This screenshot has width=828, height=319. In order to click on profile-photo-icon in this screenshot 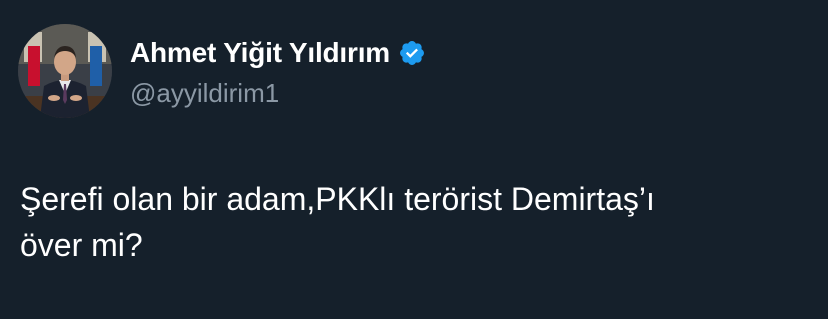, I will do `click(65, 71)`.